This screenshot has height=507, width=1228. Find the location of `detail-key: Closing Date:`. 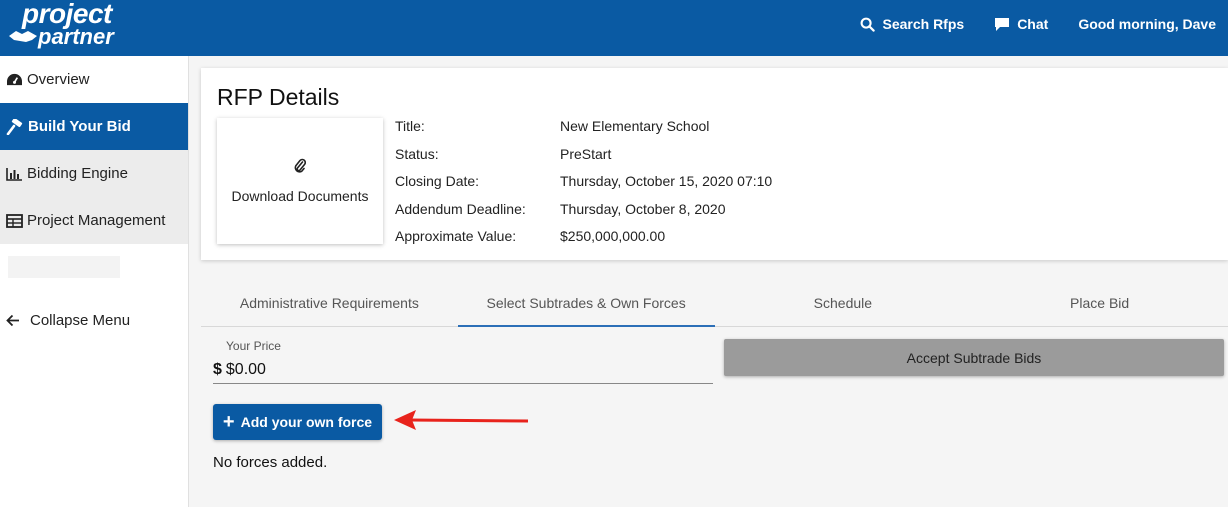

detail-key: Closing Date: is located at coordinates (437, 181).